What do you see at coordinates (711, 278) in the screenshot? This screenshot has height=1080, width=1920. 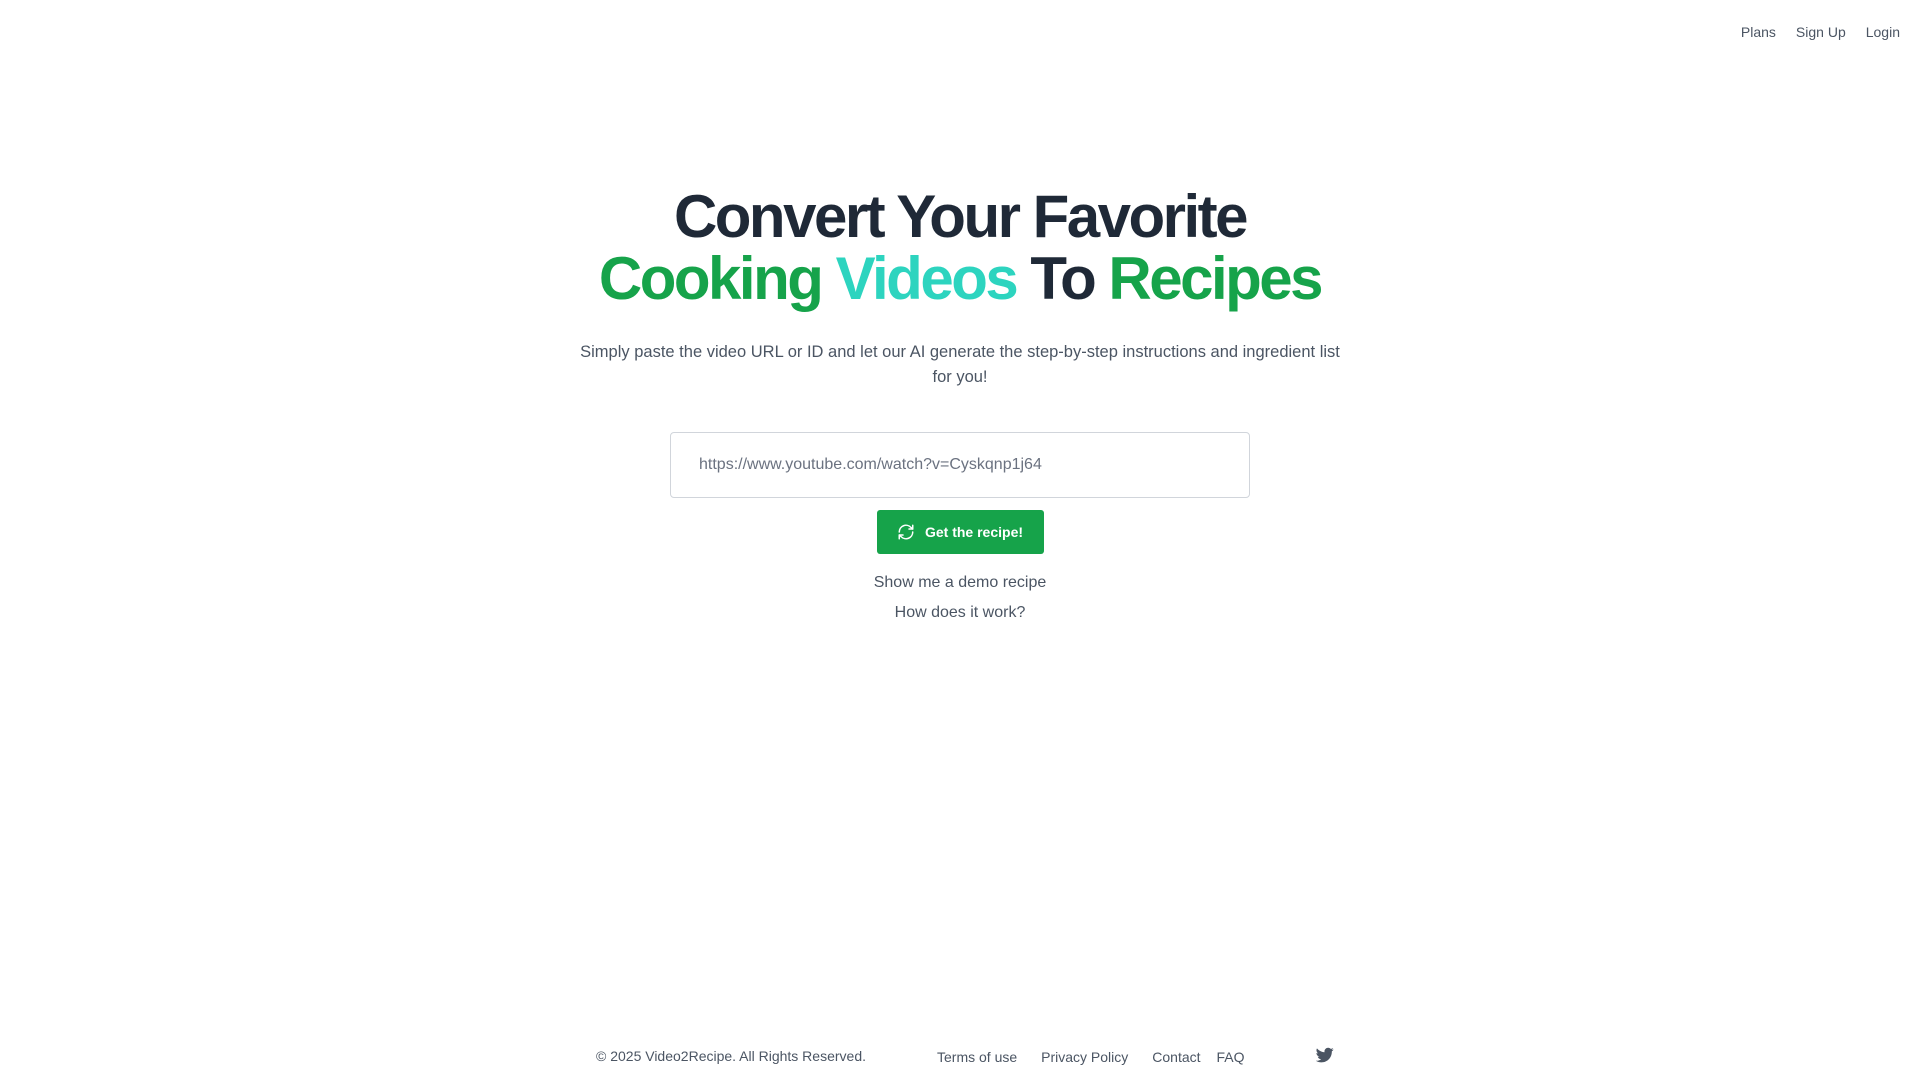 I see `headline-text-cooking: Cooking` at bounding box center [711, 278].